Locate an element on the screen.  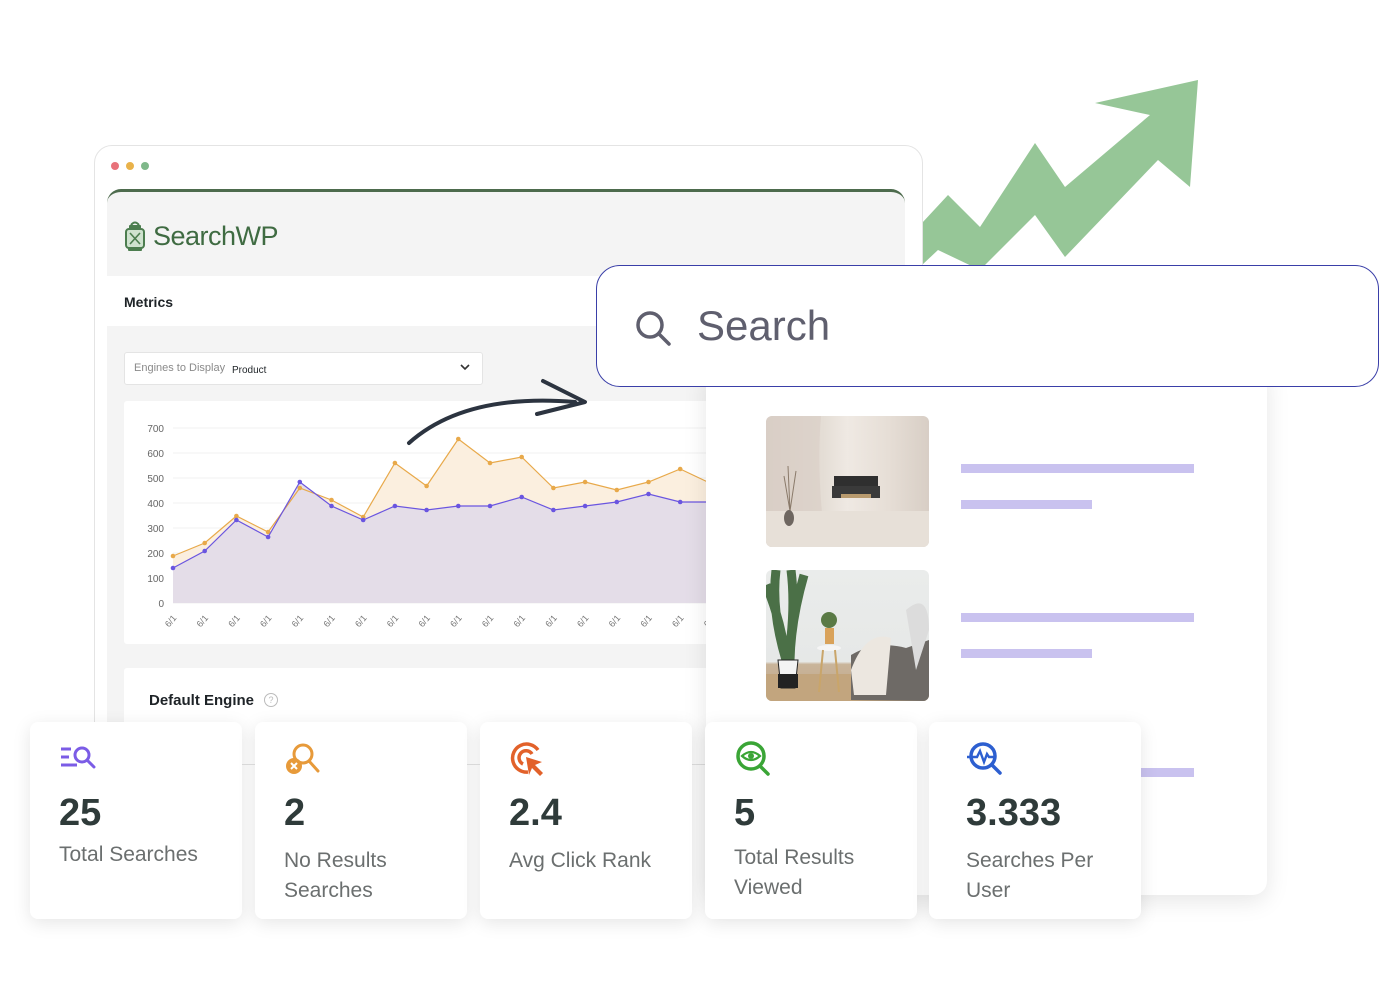
stat-card-total-results-viewed: 5 Total Results Viewed is located at coordinates (811, 820).